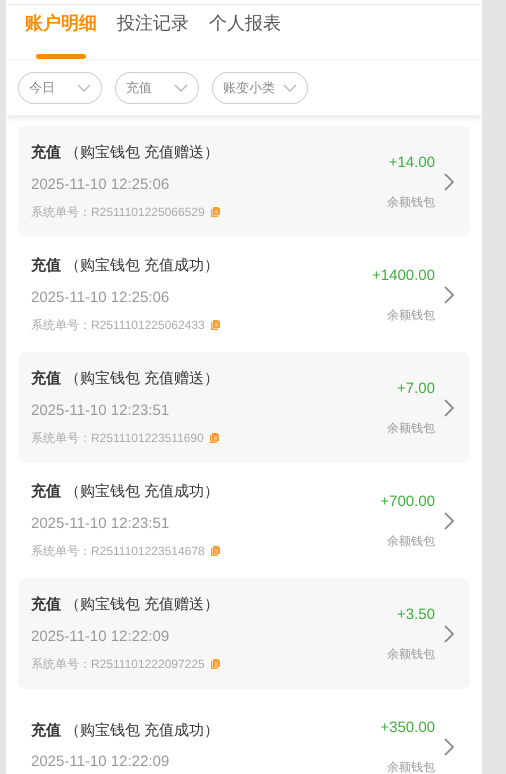 The image size is (506, 774). What do you see at coordinates (411, 163) in the screenshot?
I see `amount: +14.00` at bounding box center [411, 163].